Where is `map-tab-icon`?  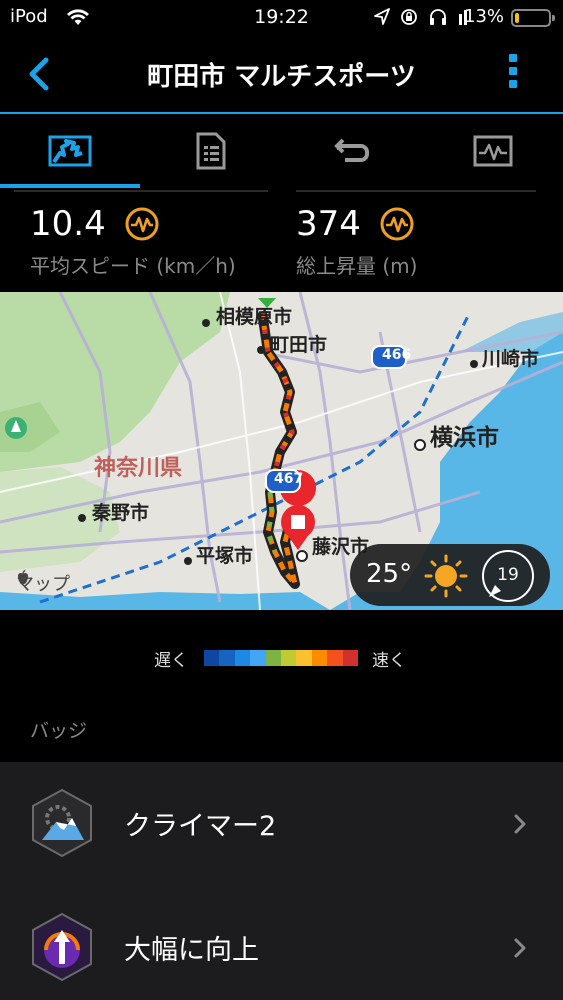 map-tab-icon is located at coordinates (70, 151).